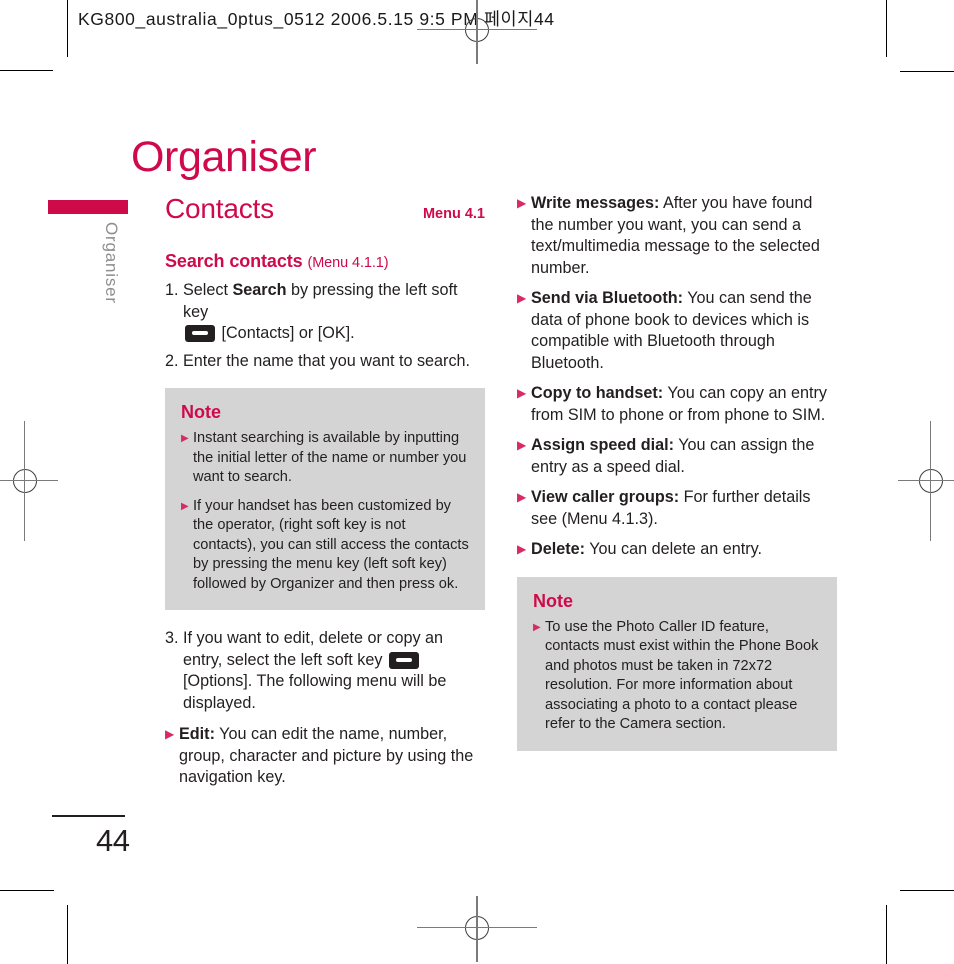 The image size is (954, 964). Describe the element at coordinates (453, 214) in the screenshot. I see `section-menu-reference: Menu 4.1` at that location.